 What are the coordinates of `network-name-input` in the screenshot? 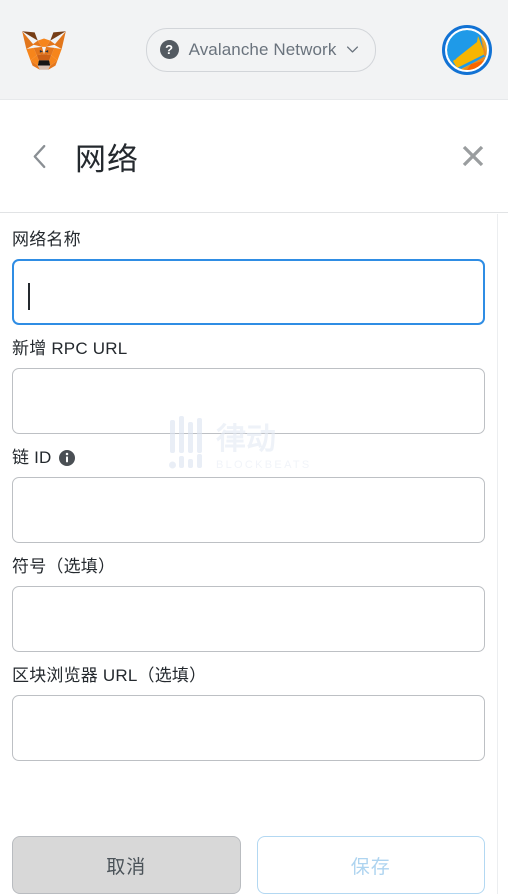 It's located at (248, 292).